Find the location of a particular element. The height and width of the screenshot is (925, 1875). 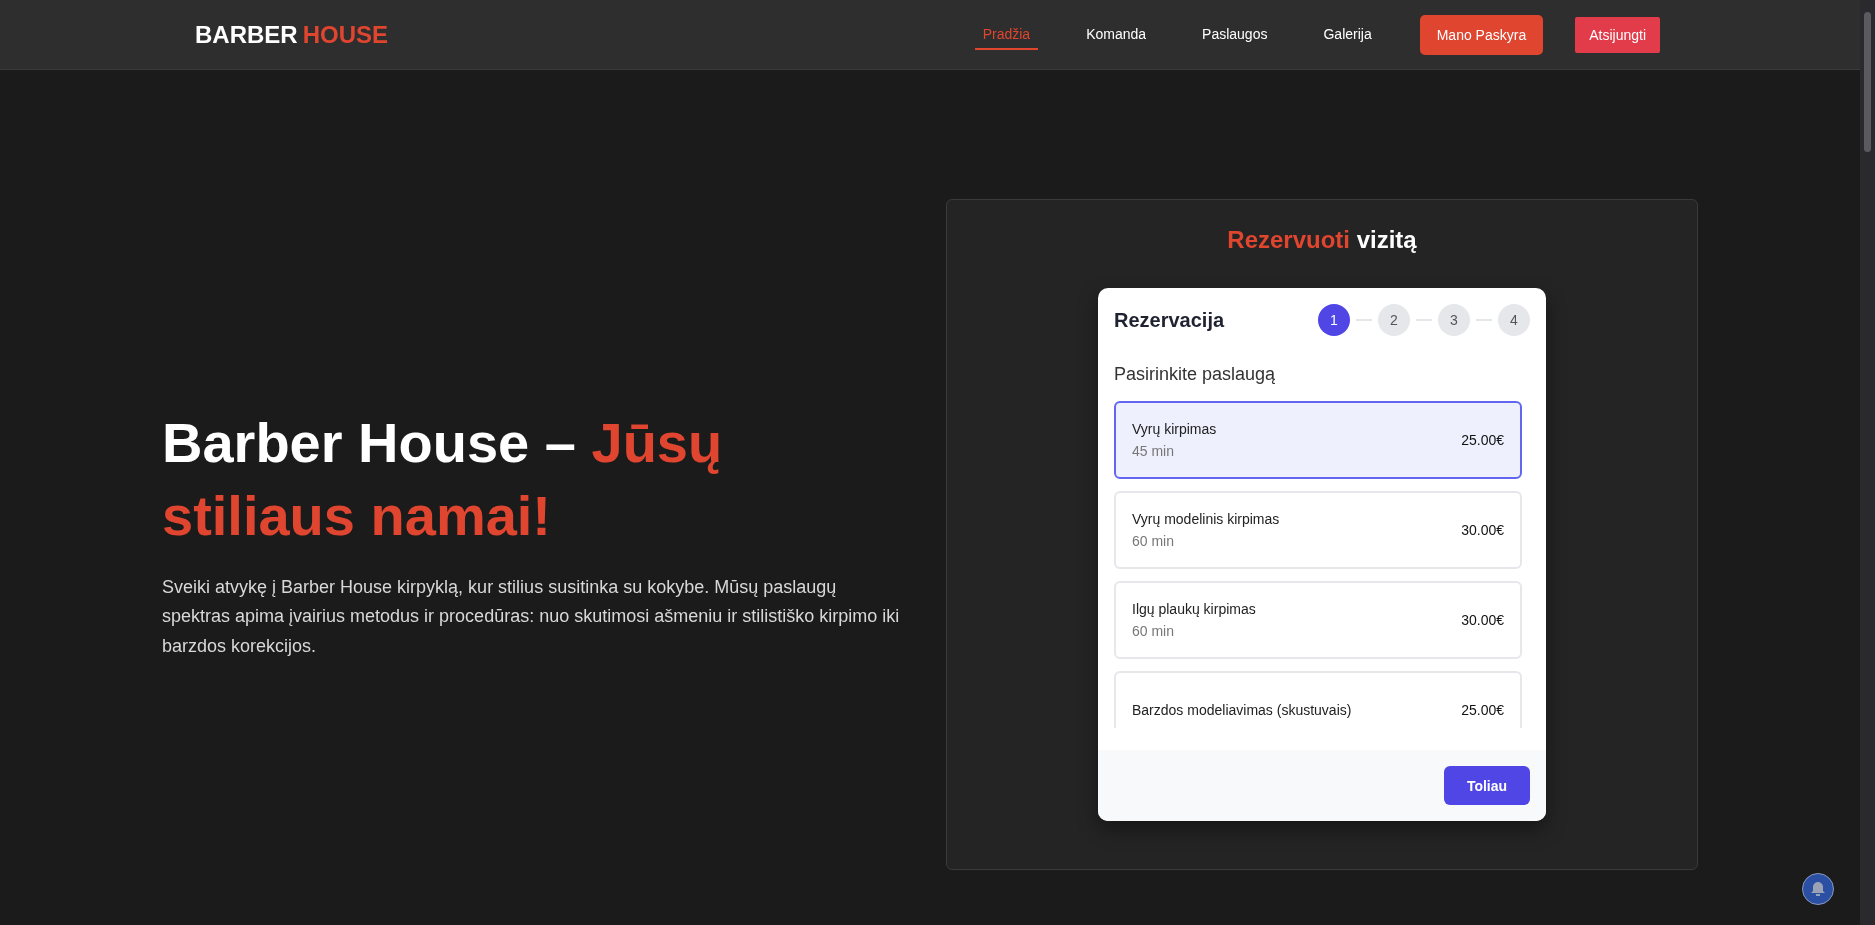

step-indicator: 2 is located at coordinates (1394, 320).